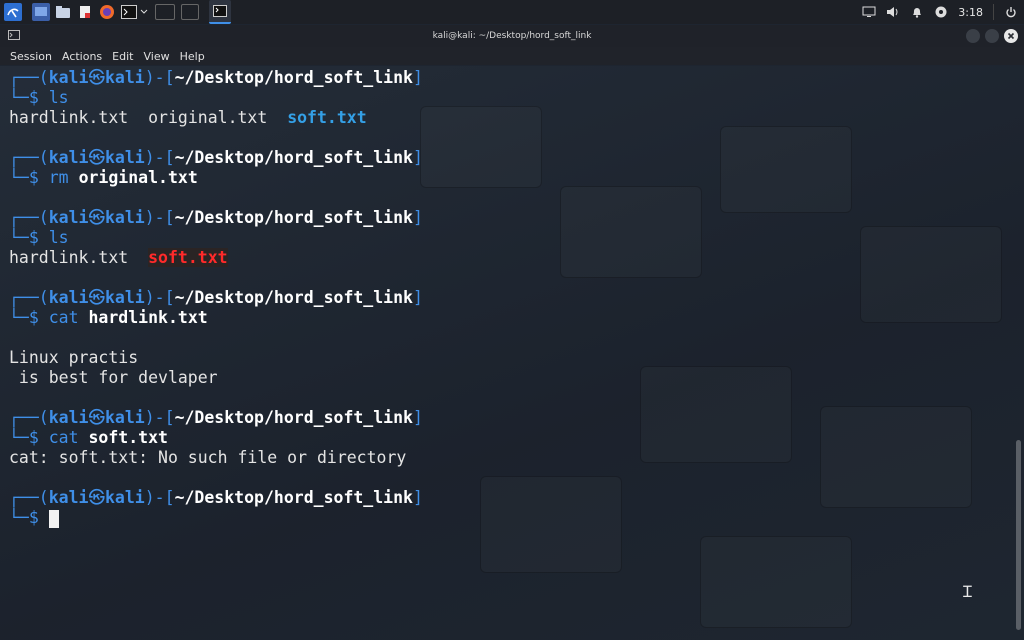 This screenshot has width=1024, height=640. I want to click on output-line: hardlink.txt soft.txt, so click(118, 257).